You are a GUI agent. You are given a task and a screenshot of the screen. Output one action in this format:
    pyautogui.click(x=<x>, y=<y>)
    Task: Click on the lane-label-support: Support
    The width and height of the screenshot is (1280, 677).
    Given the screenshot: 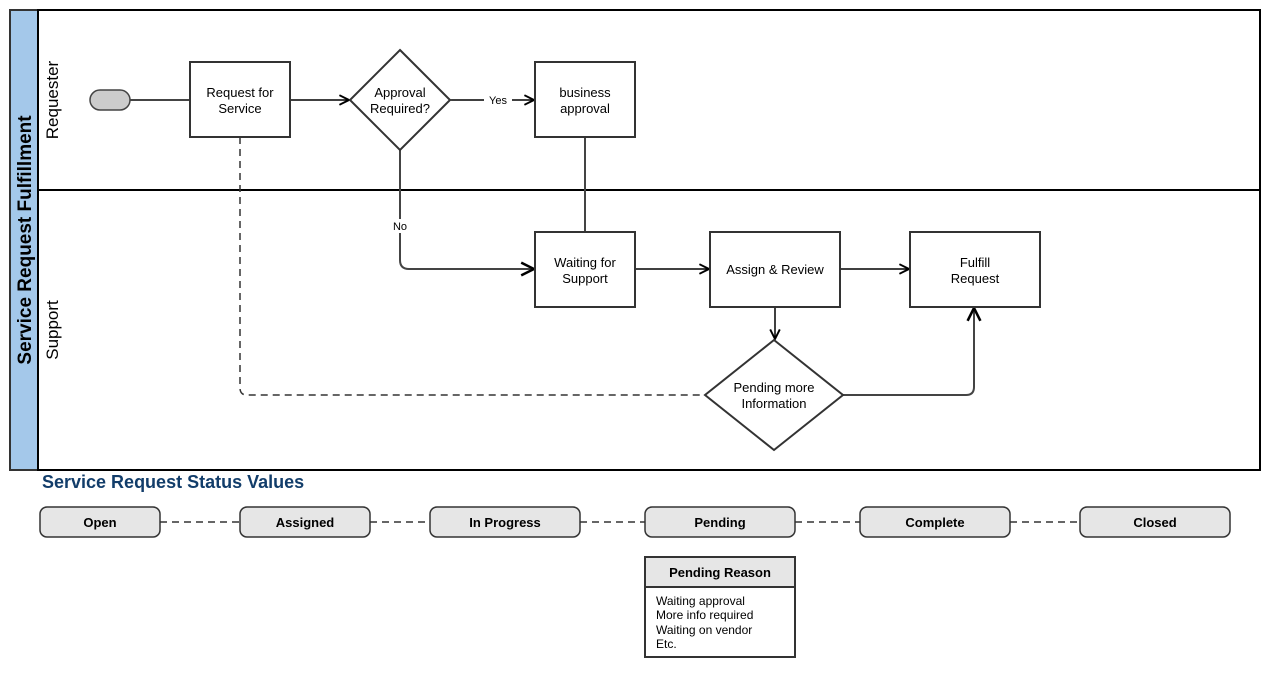 What is the action you would take?
    pyautogui.click(x=52, y=330)
    